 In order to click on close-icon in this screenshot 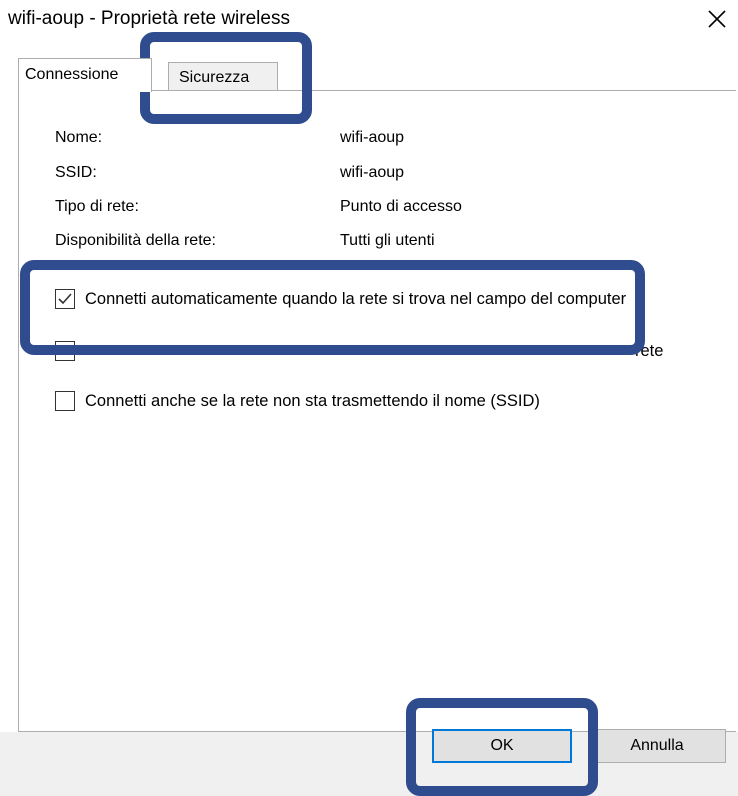, I will do `click(717, 19)`.